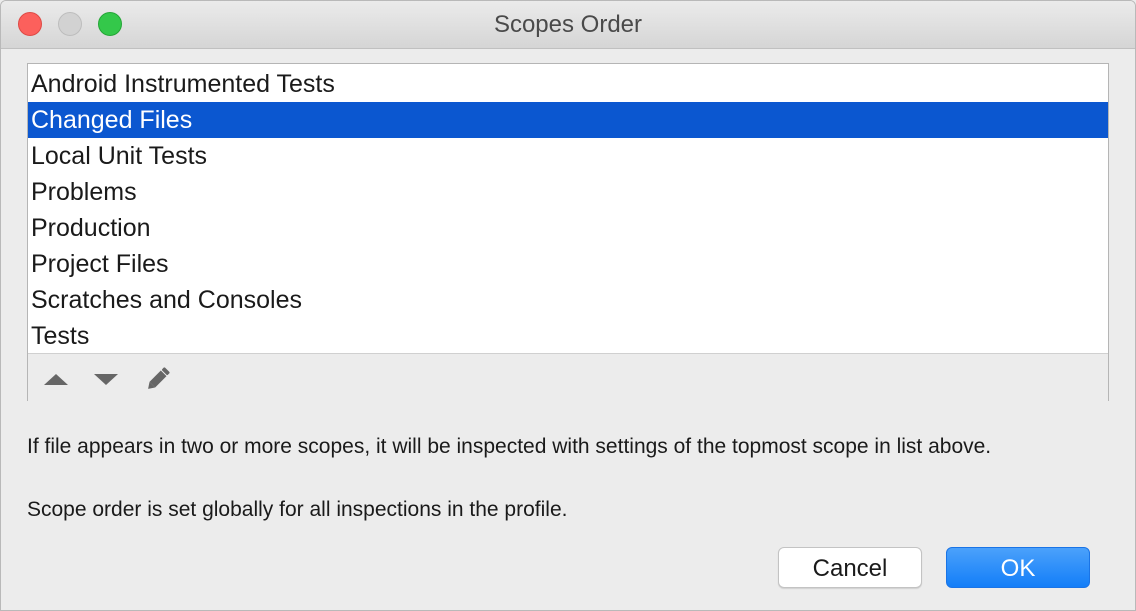  I want to click on list-item: Project Files, so click(568, 264).